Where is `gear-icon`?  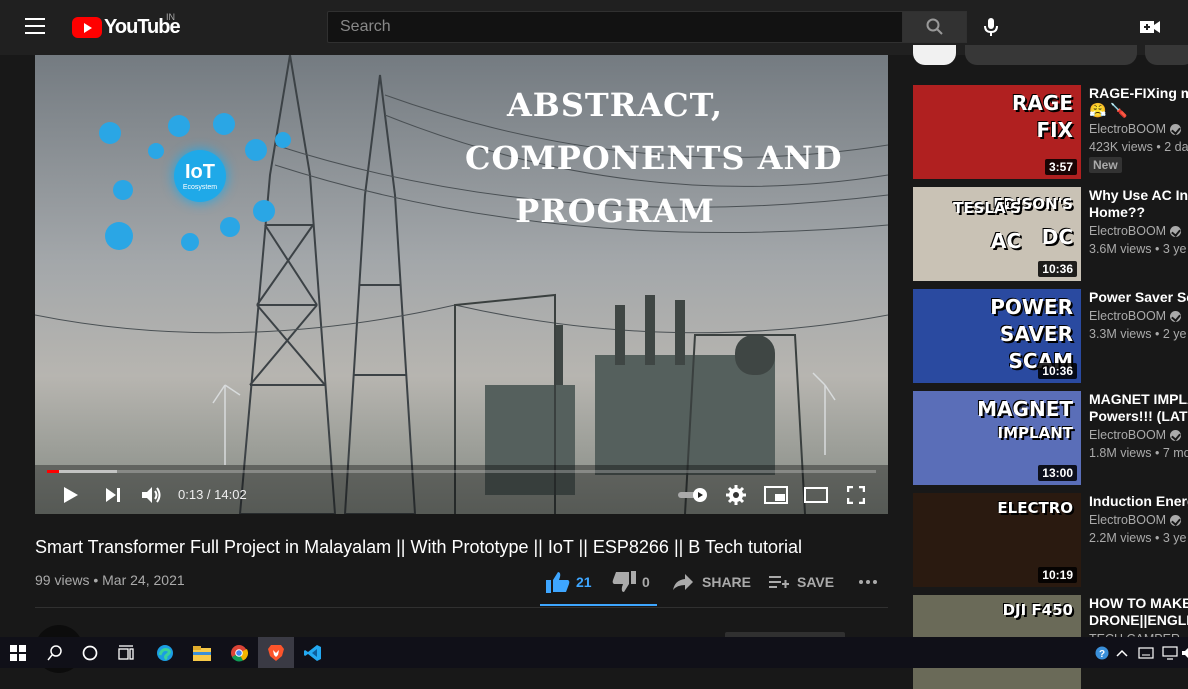
gear-icon is located at coordinates (736, 495).